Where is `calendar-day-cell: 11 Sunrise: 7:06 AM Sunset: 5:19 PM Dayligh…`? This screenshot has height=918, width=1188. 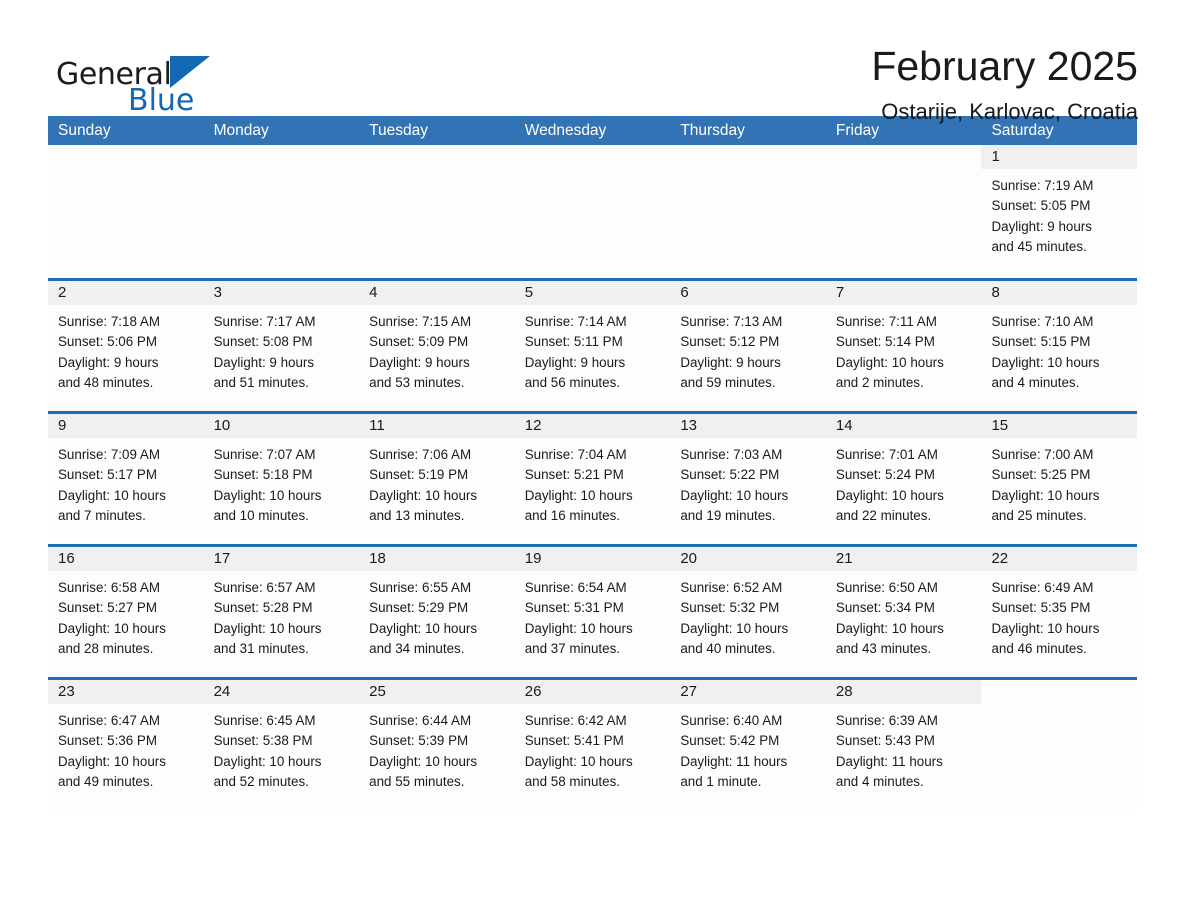 calendar-day-cell: 11 Sunrise: 7:06 AM Sunset: 5:19 PM Dayligh… is located at coordinates (437, 479).